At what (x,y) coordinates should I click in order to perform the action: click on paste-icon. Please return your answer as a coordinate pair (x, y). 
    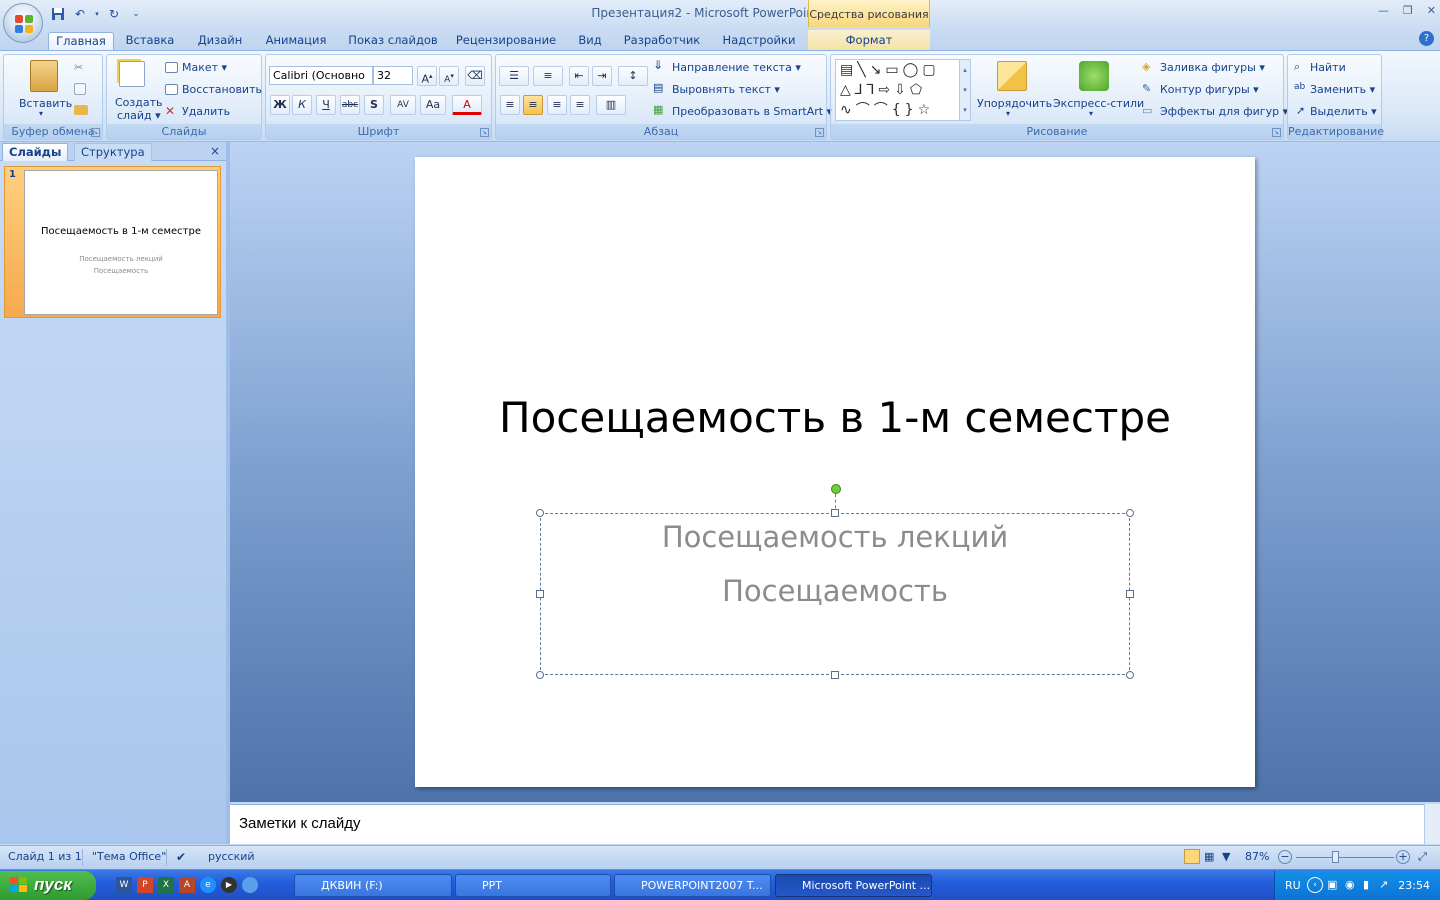
    Looking at the image, I should click on (44, 76).